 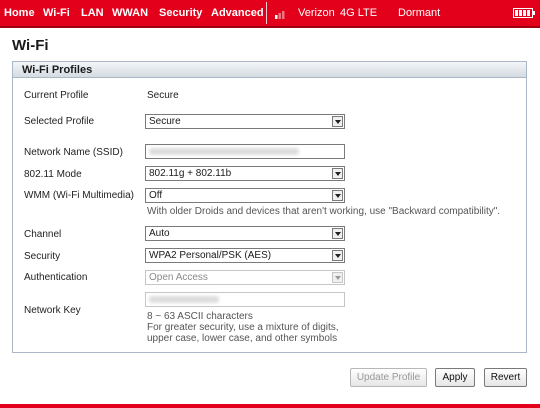 What do you see at coordinates (245, 121) in the screenshot?
I see `selected-profile-select: Secure` at bounding box center [245, 121].